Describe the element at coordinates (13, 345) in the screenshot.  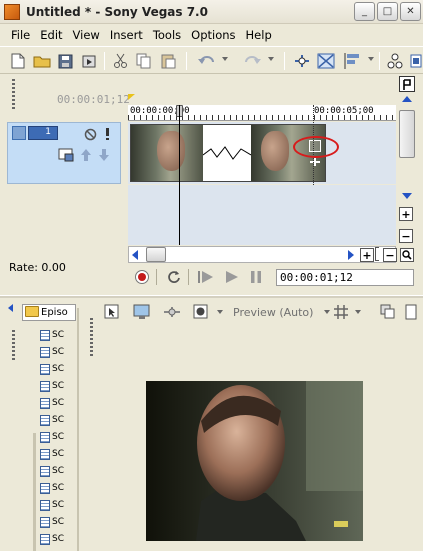
I see `explorer-grip-handle` at that location.